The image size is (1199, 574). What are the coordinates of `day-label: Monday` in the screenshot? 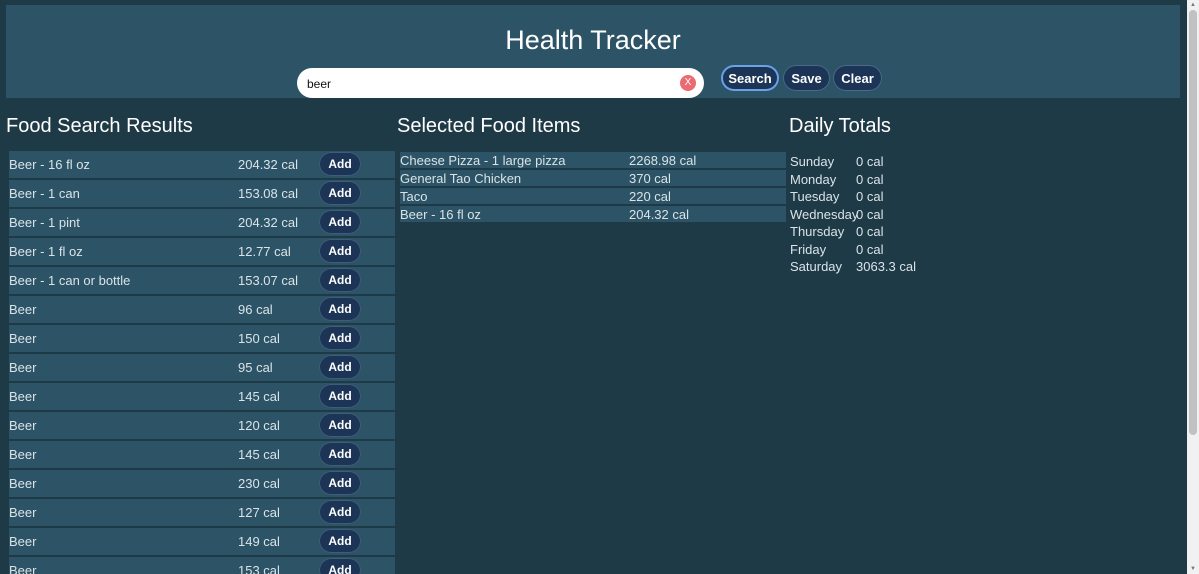 It's located at (813, 179).